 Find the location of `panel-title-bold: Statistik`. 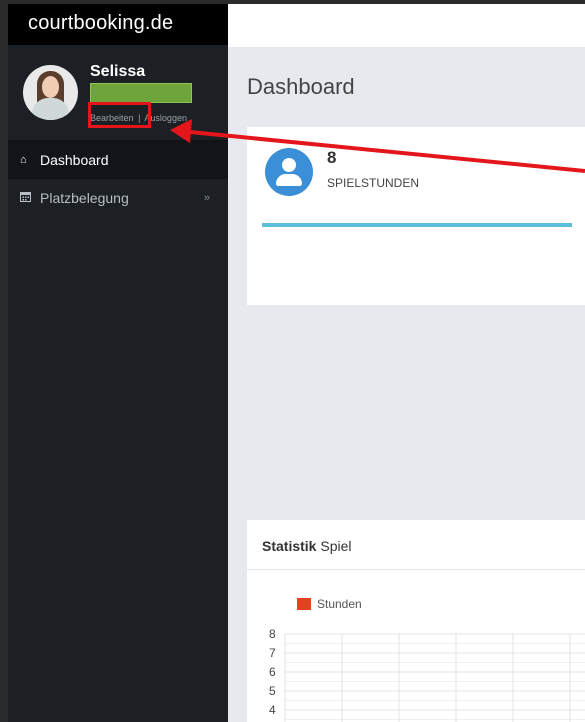

panel-title-bold: Statistik is located at coordinates (289, 546).